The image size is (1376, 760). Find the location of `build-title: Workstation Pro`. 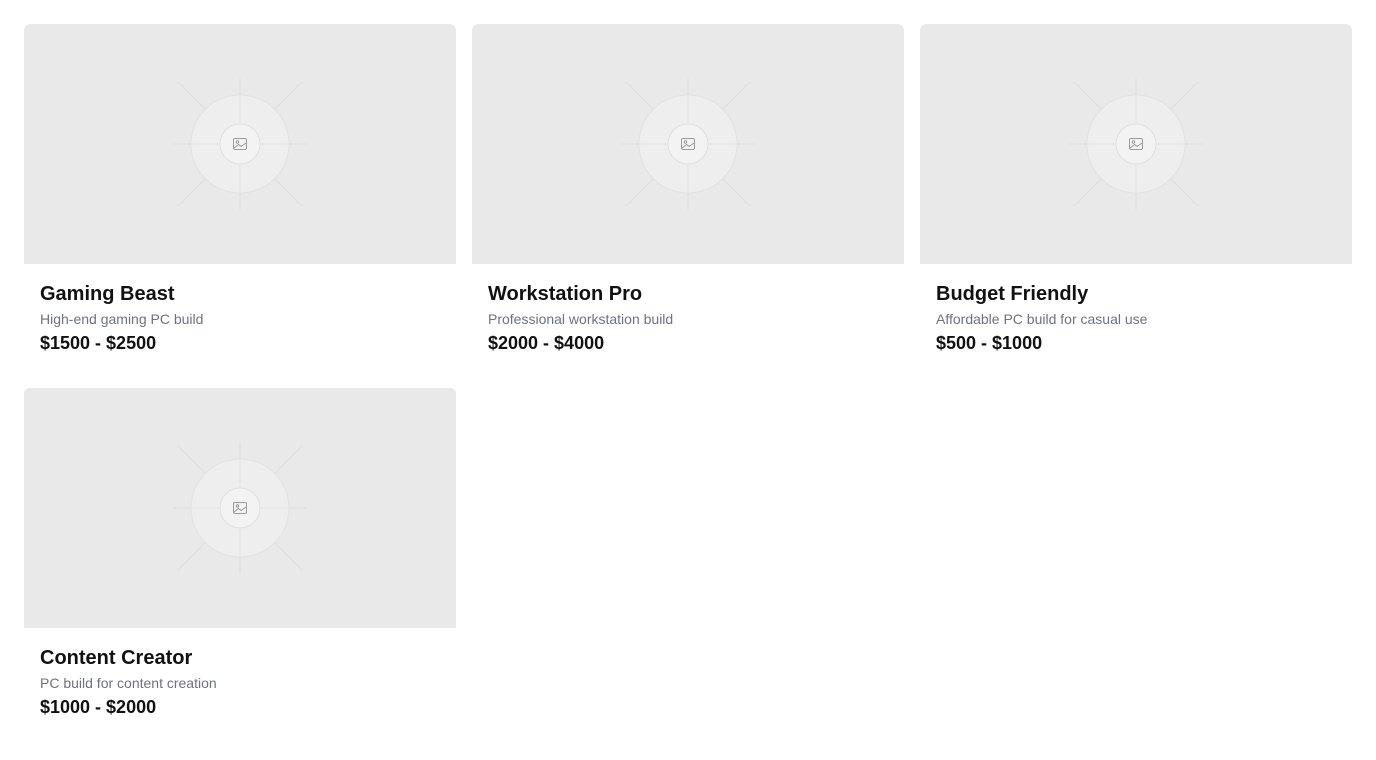

build-title: Workstation Pro is located at coordinates (565, 294).